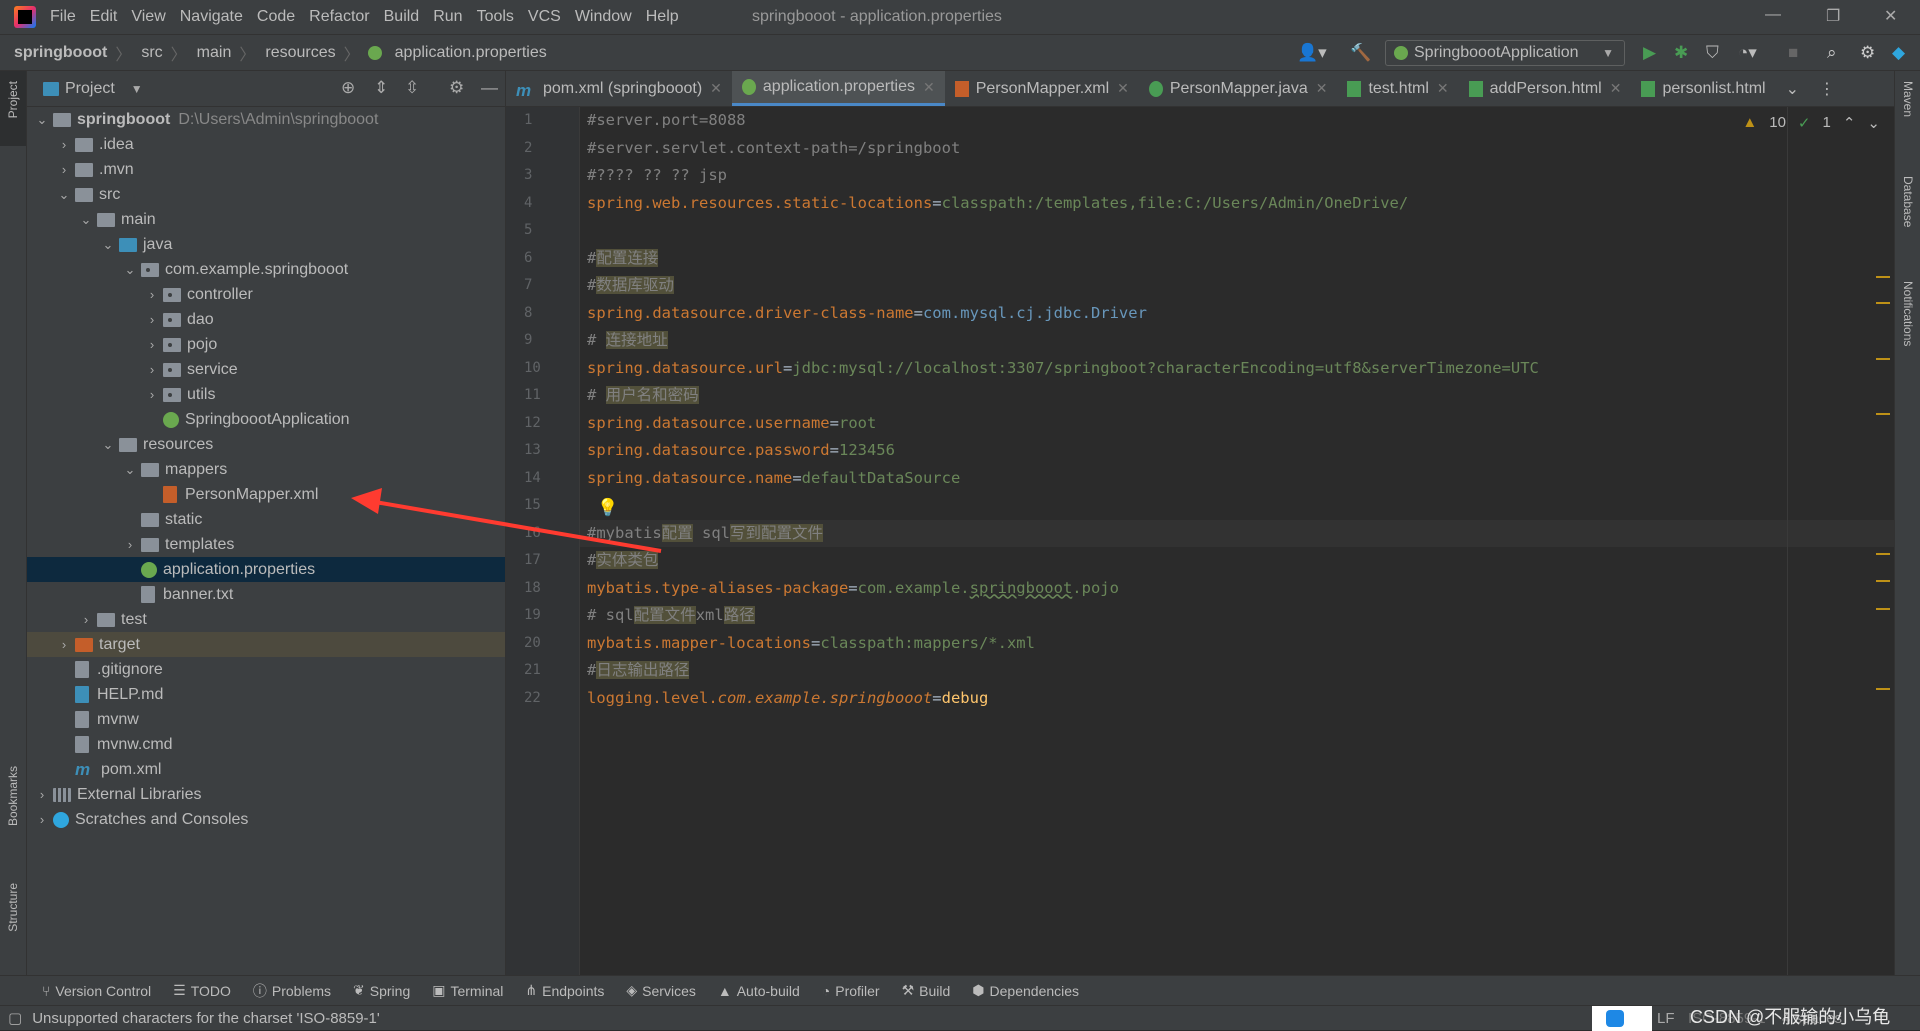 This screenshot has width=1920, height=1031. I want to click on menu-view: View, so click(148, 17).